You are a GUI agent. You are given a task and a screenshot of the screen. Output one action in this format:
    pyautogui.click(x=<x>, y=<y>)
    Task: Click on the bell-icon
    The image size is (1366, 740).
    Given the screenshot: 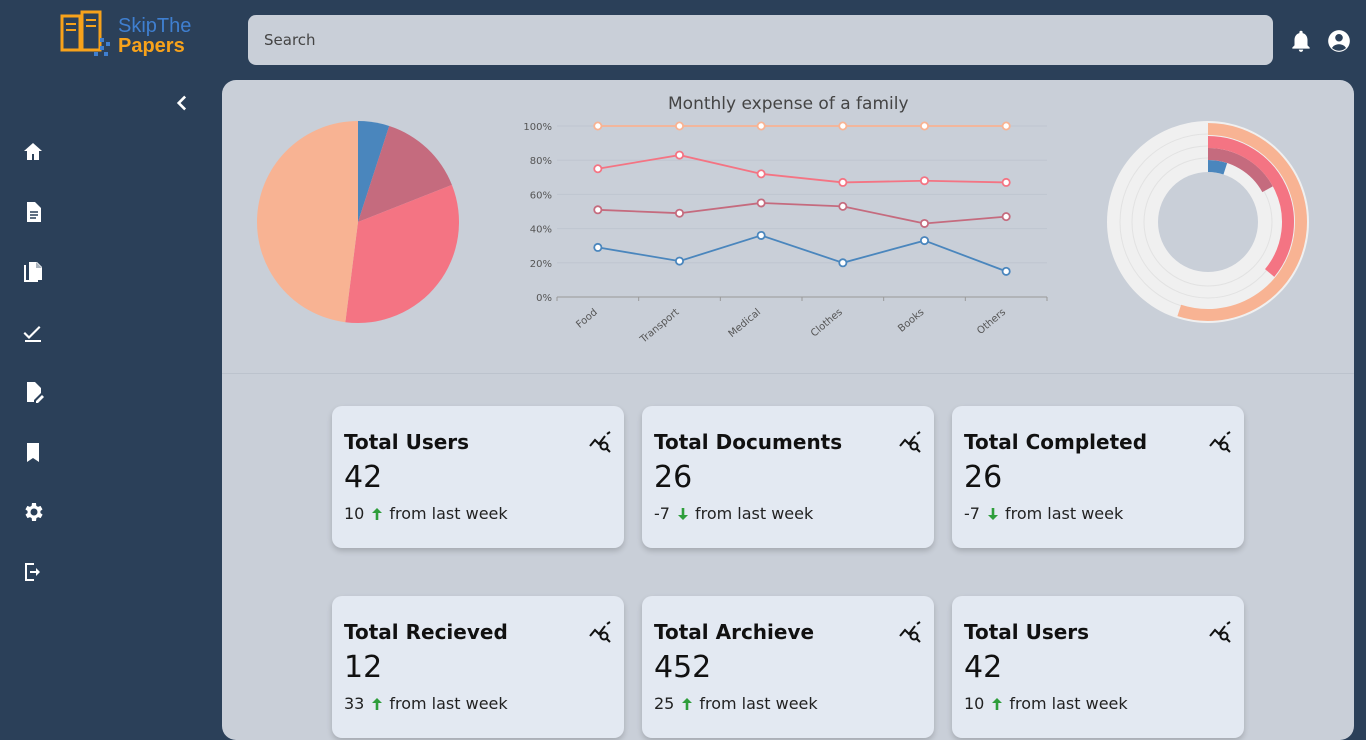 What is the action you would take?
    pyautogui.click(x=1301, y=41)
    